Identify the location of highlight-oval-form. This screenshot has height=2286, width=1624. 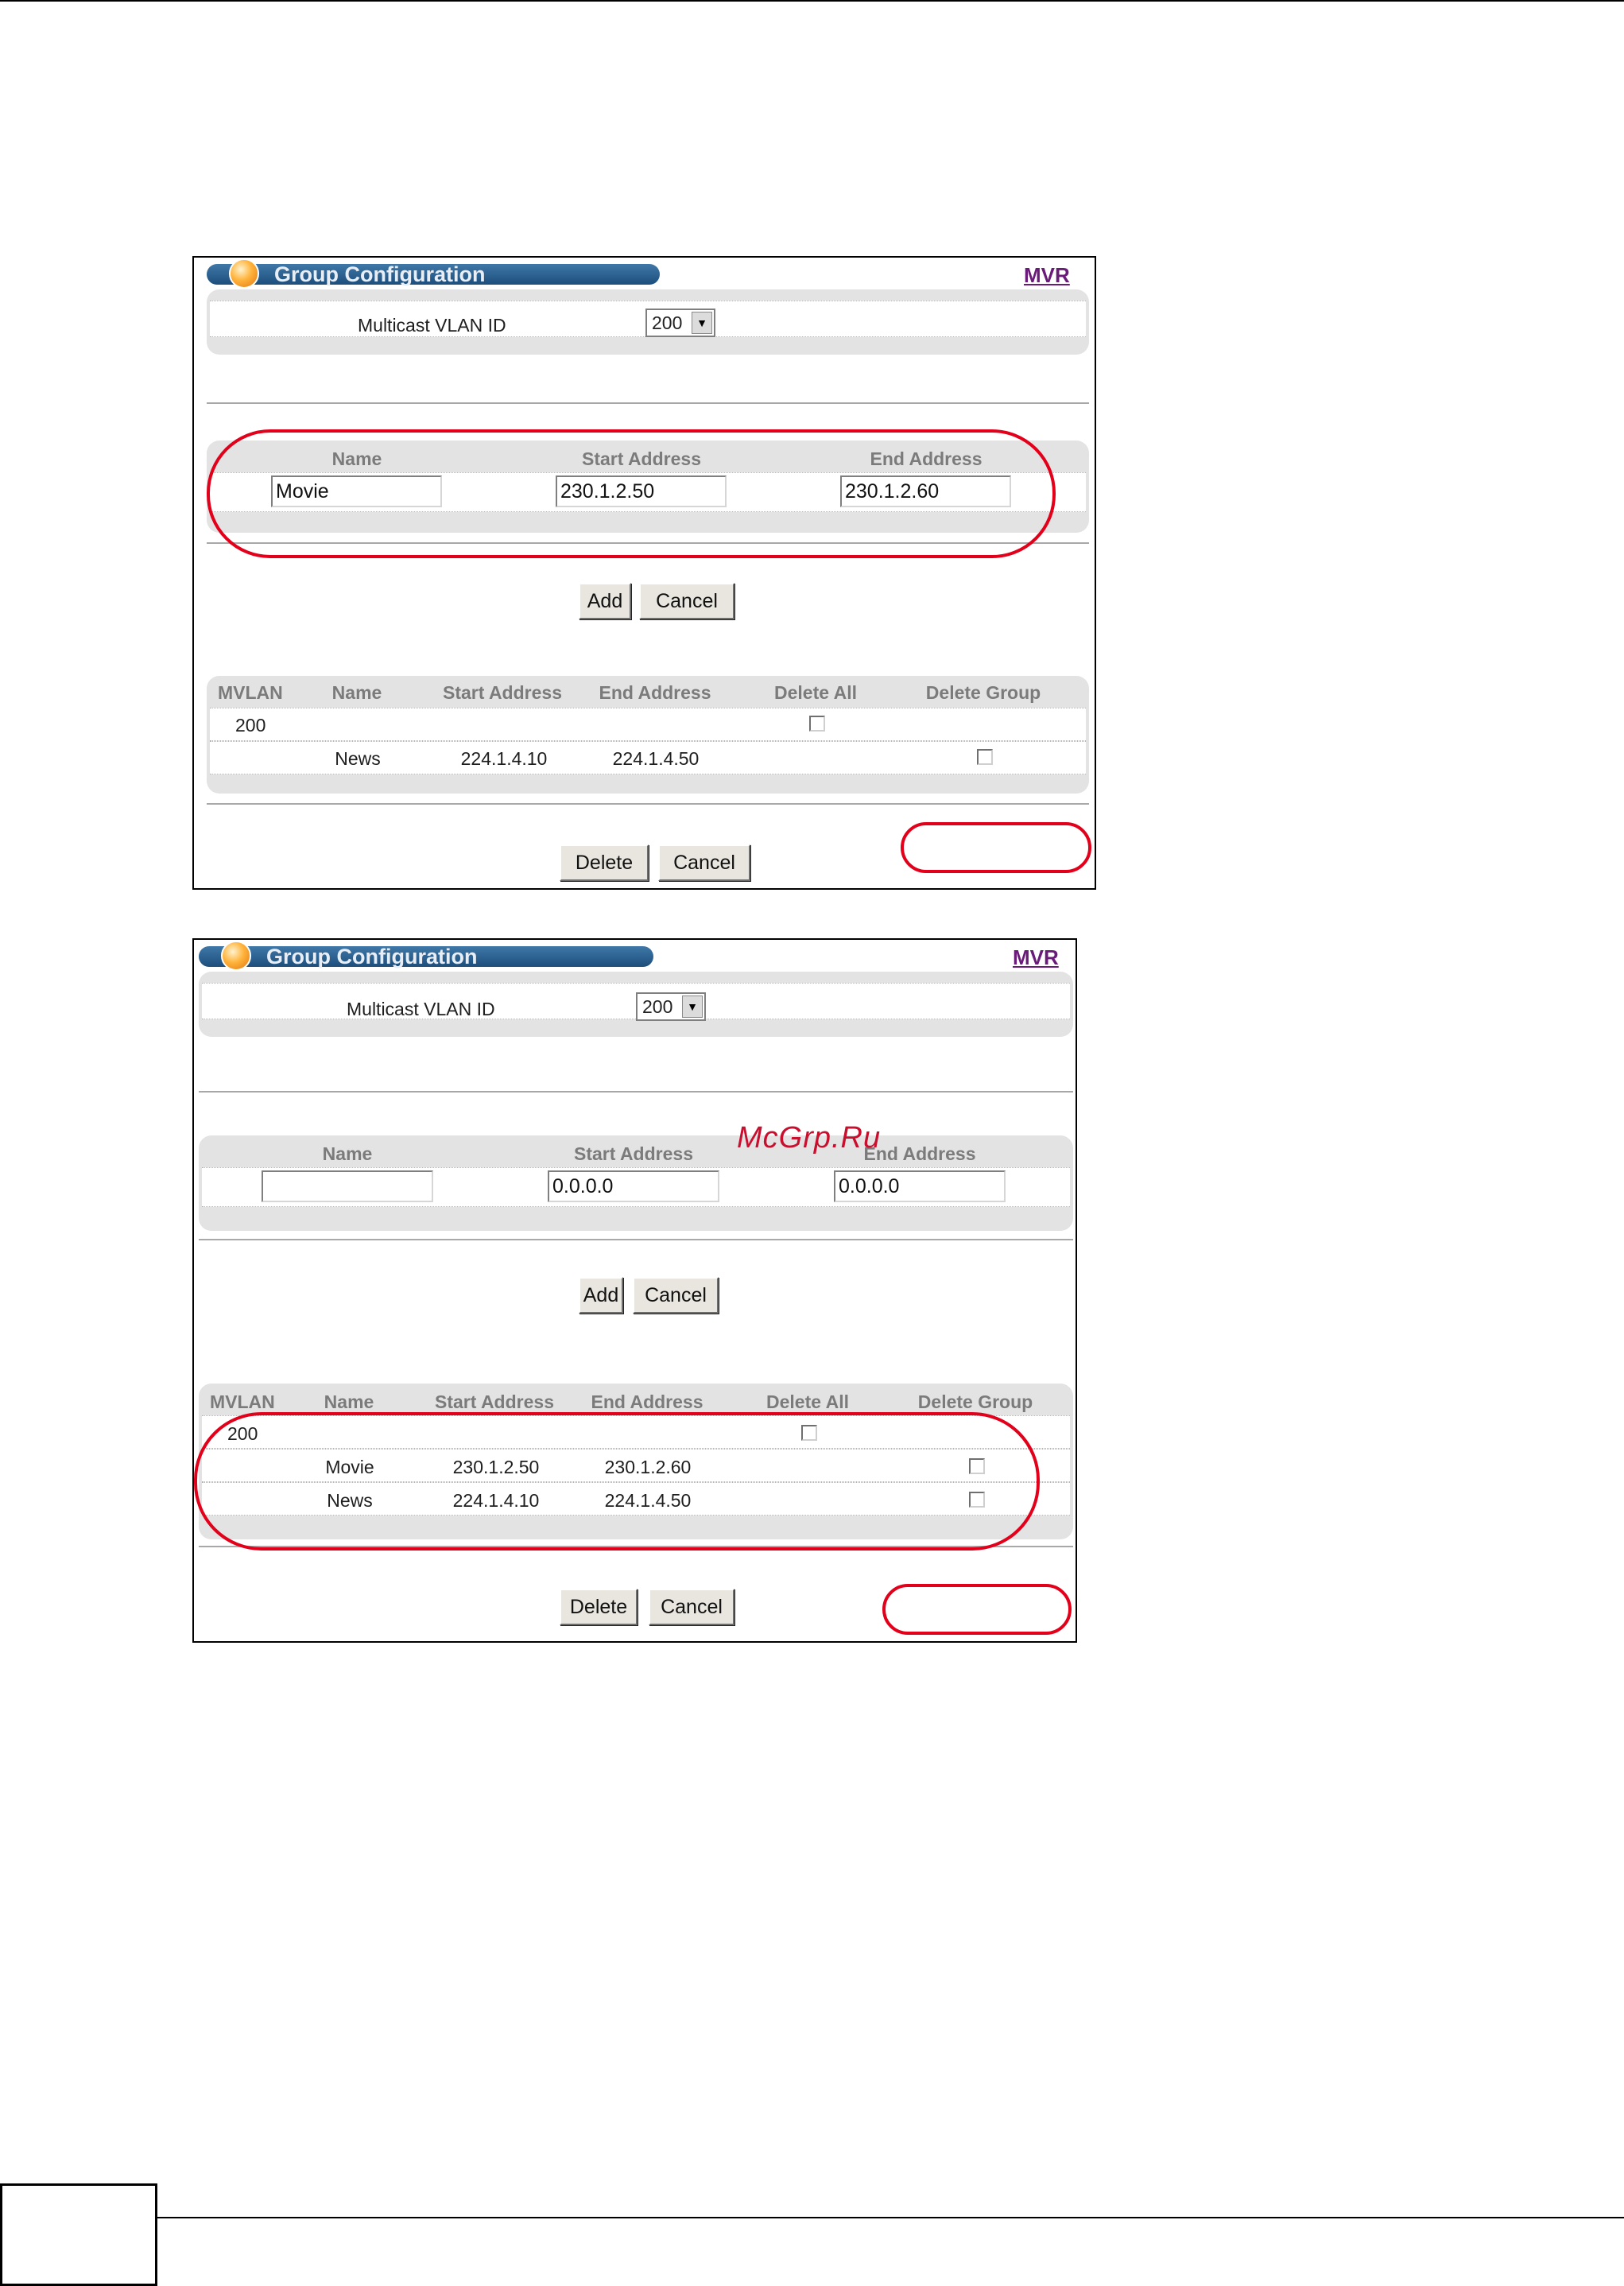
(631, 493).